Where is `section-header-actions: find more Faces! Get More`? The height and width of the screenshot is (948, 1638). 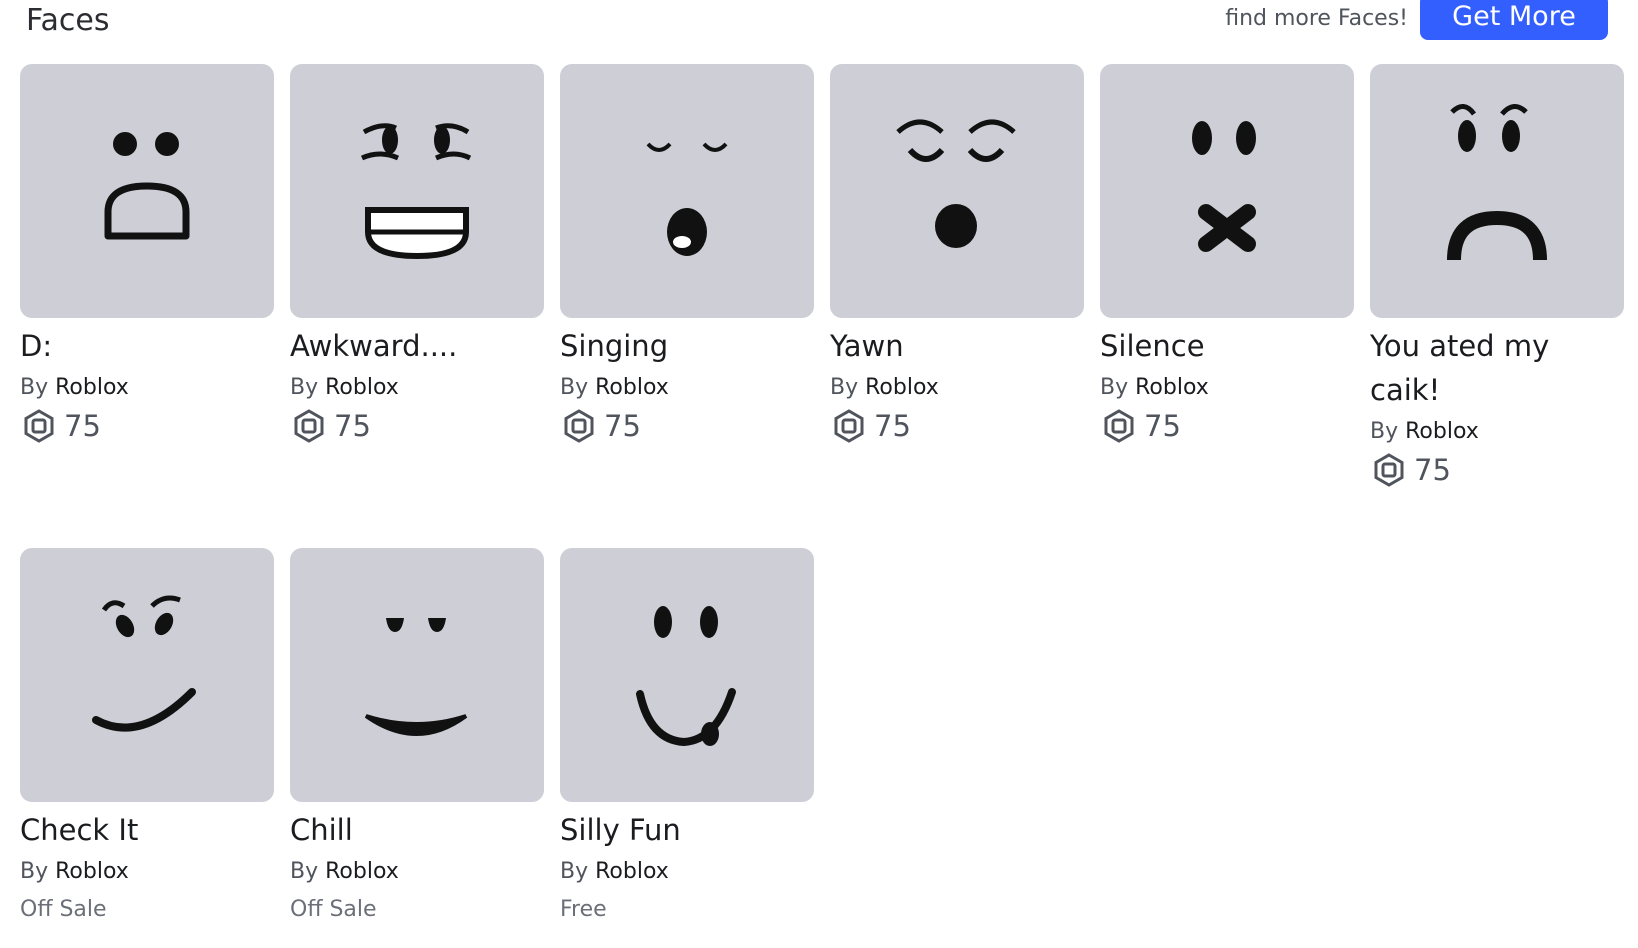
section-header-actions: find more Faces! Get More is located at coordinates (1416, 20).